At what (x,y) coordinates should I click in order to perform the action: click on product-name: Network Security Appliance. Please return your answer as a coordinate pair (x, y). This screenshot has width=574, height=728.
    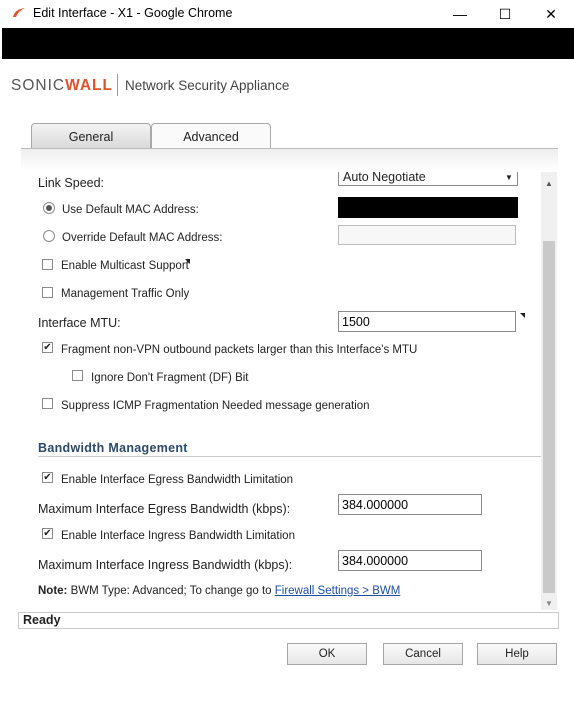
    Looking at the image, I should click on (207, 85).